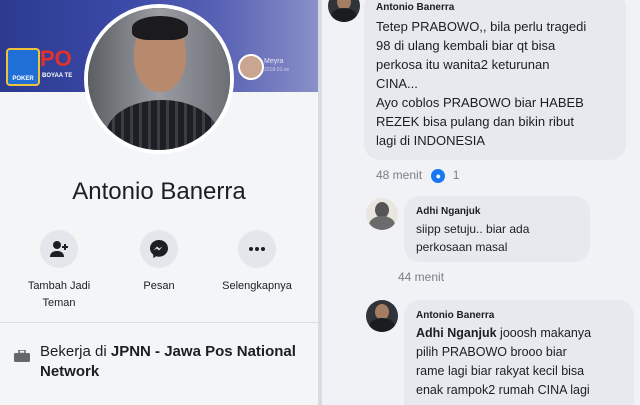 Image resolution: width=640 pixels, height=405 pixels. What do you see at coordinates (500, 371) in the screenshot?
I see `comment-line: rame lagi biar rakyat kecil bisa` at bounding box center [500, 371].